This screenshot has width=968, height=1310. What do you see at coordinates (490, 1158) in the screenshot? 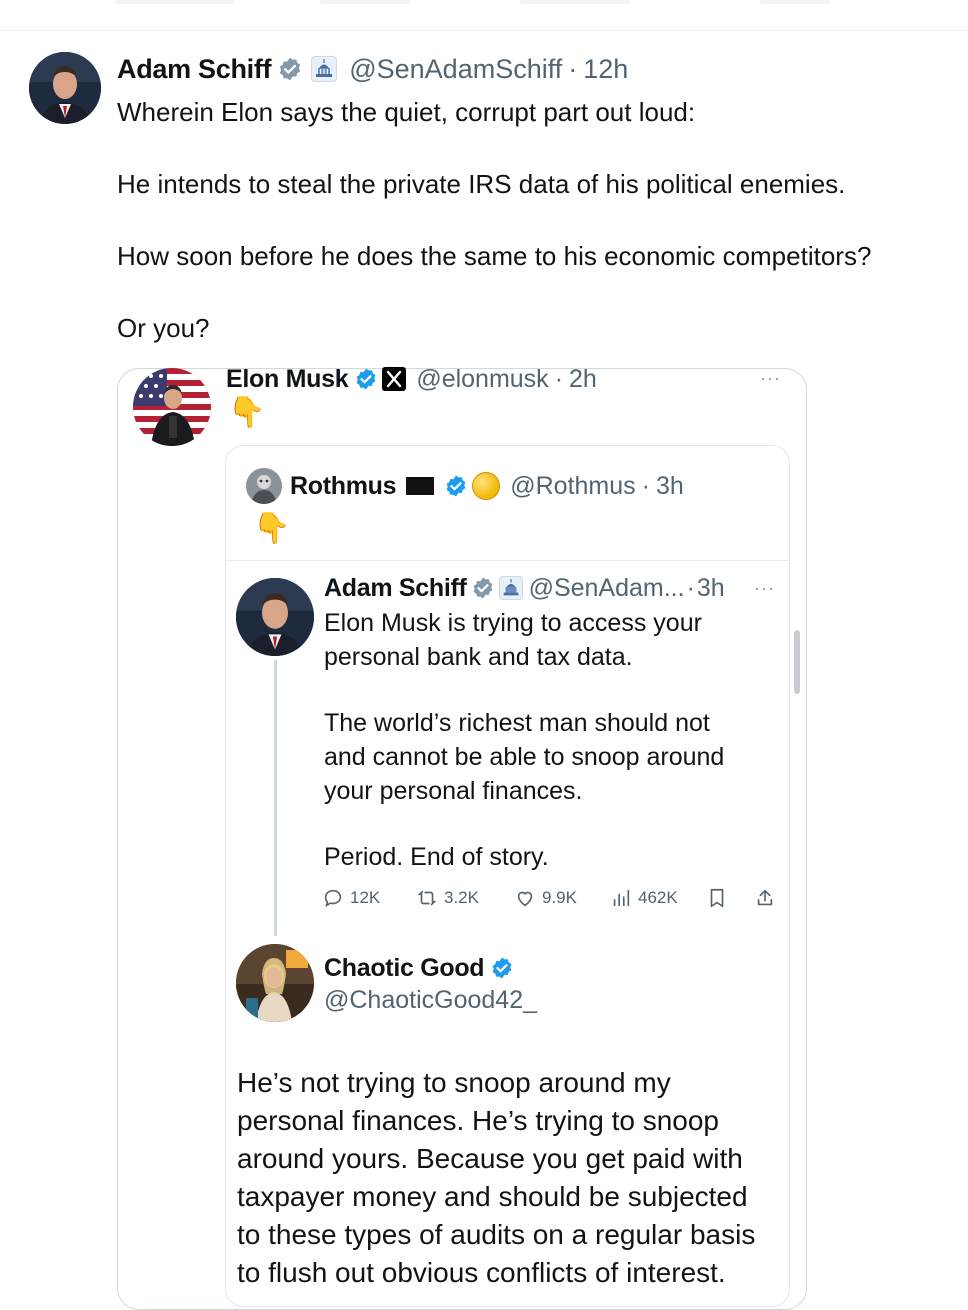
I see `reply-text-line: around yours. Because you get paid with` at bounding box center [490, 1158].